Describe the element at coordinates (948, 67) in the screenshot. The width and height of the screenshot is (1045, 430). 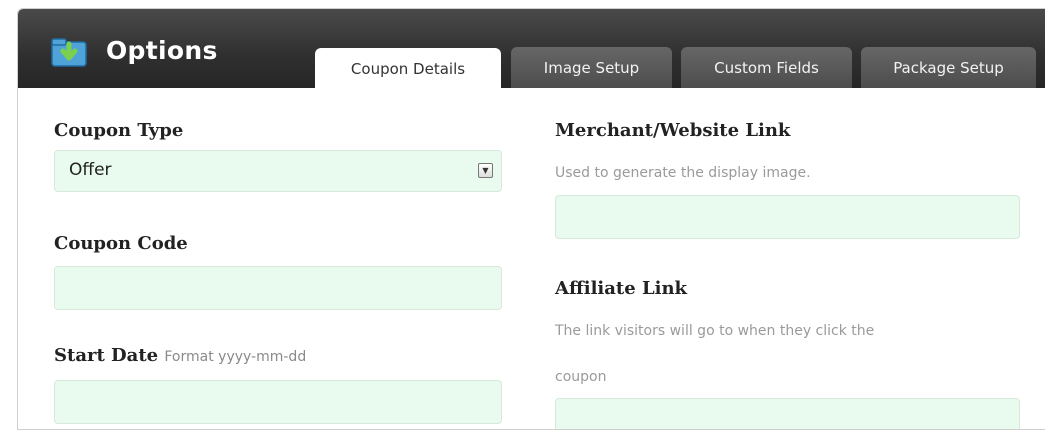
I see `tab-package-setup: Package Setup` at that location.